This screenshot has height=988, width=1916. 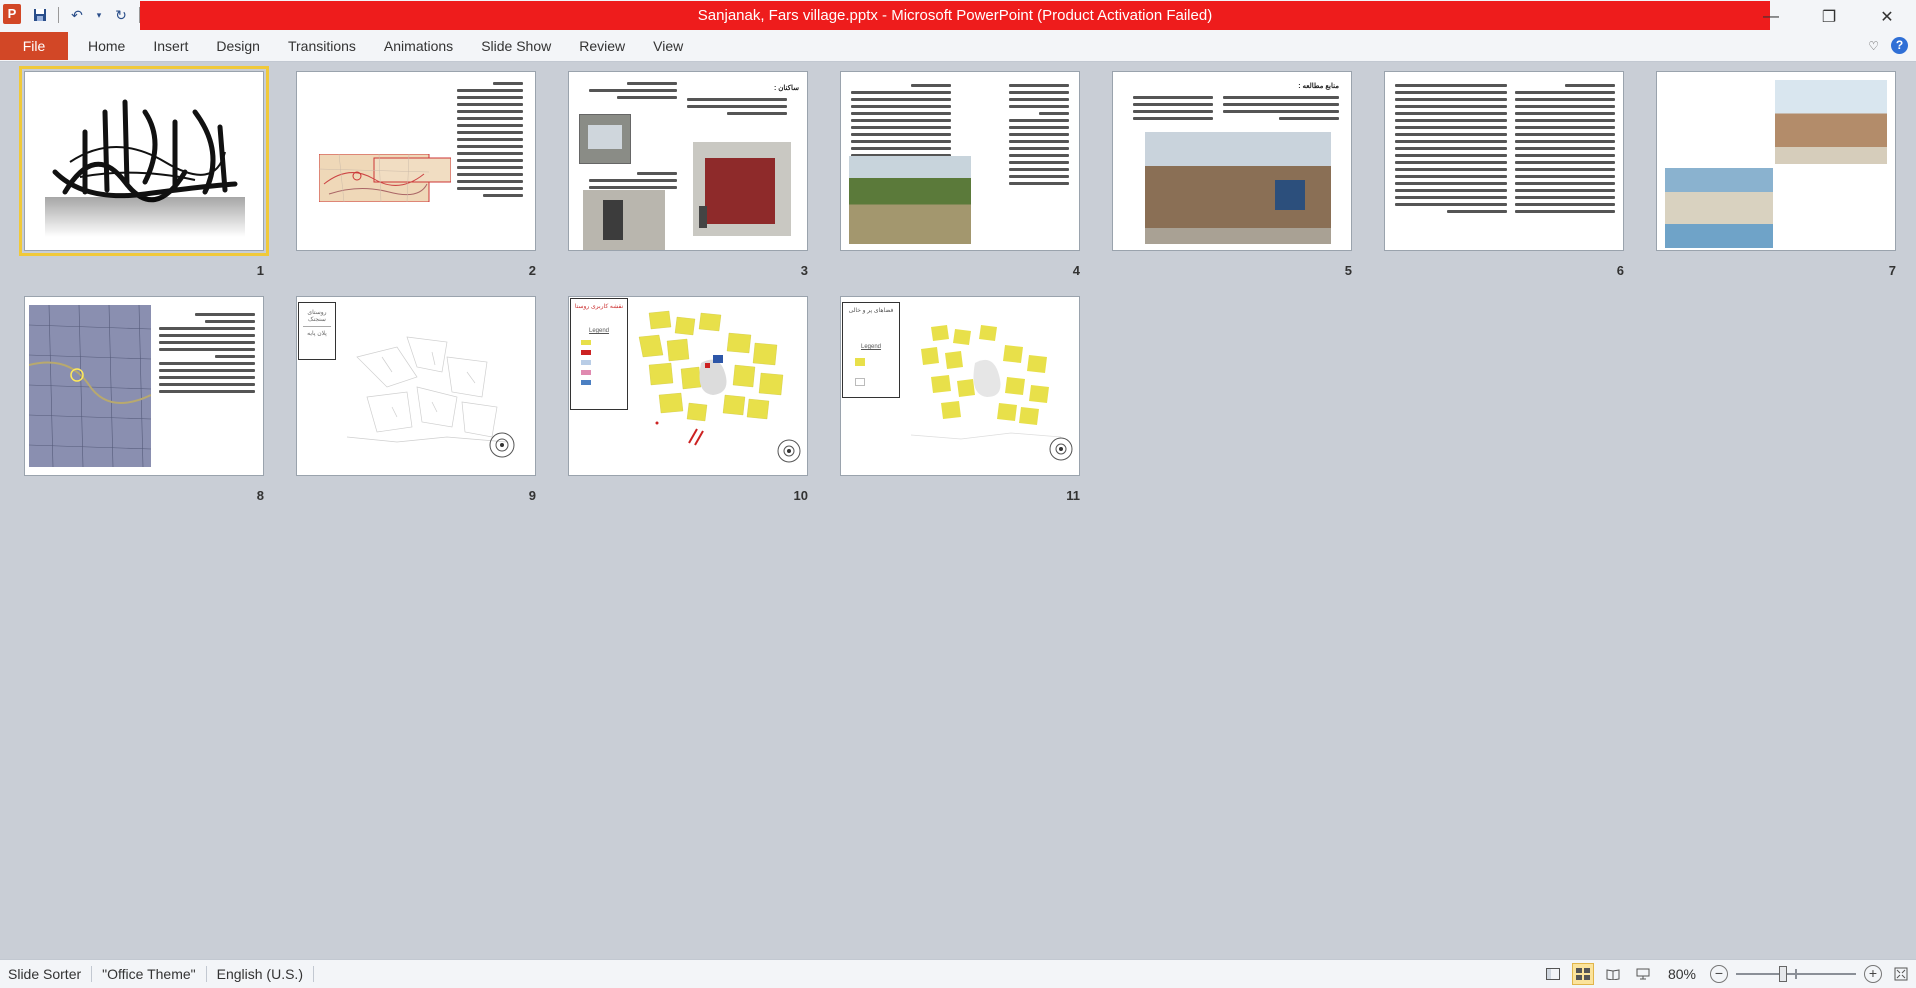 I want to click on slide-number: 11, so click(x=1073, y=495).